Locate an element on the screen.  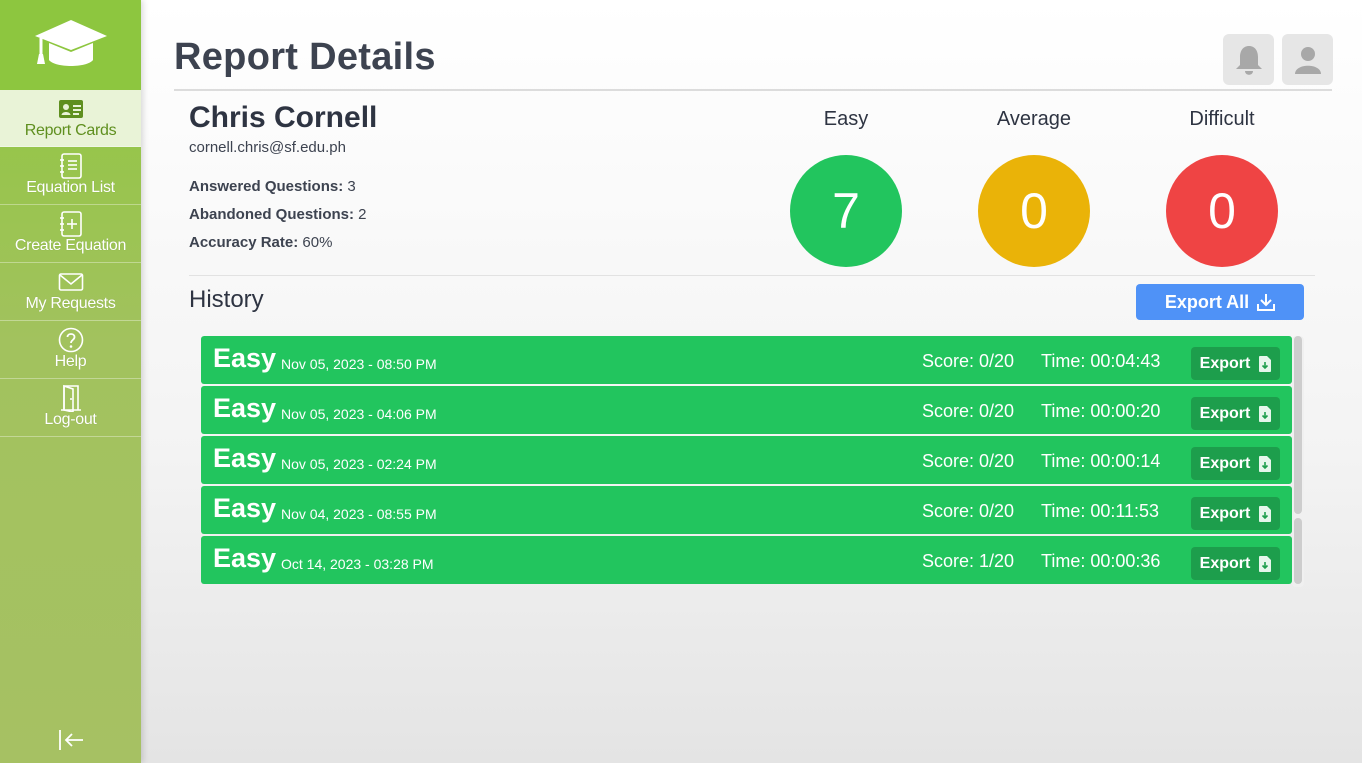
student-email: cornell.chris@sf.edu.ph is located at coordinates (267, 147).